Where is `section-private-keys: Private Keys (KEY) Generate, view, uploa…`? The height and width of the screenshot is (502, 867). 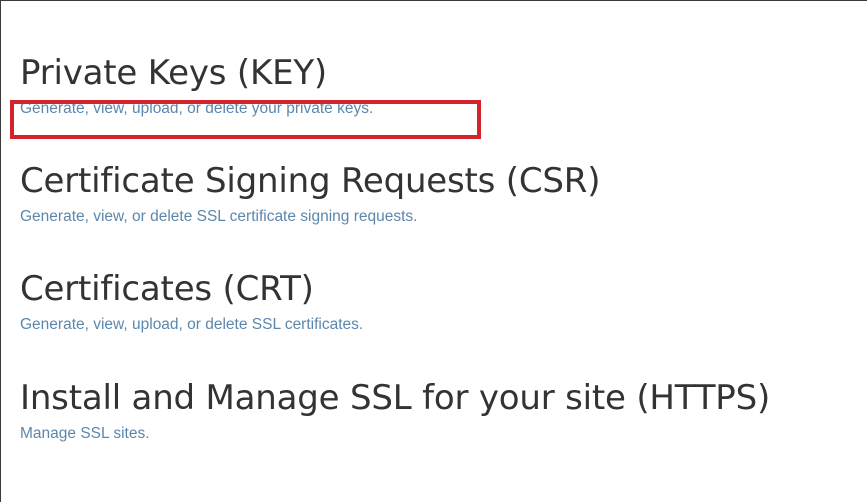
section-private-keys: Private Keys (KEY) Generate, view, uploa… is located at coordinates (196, 86).